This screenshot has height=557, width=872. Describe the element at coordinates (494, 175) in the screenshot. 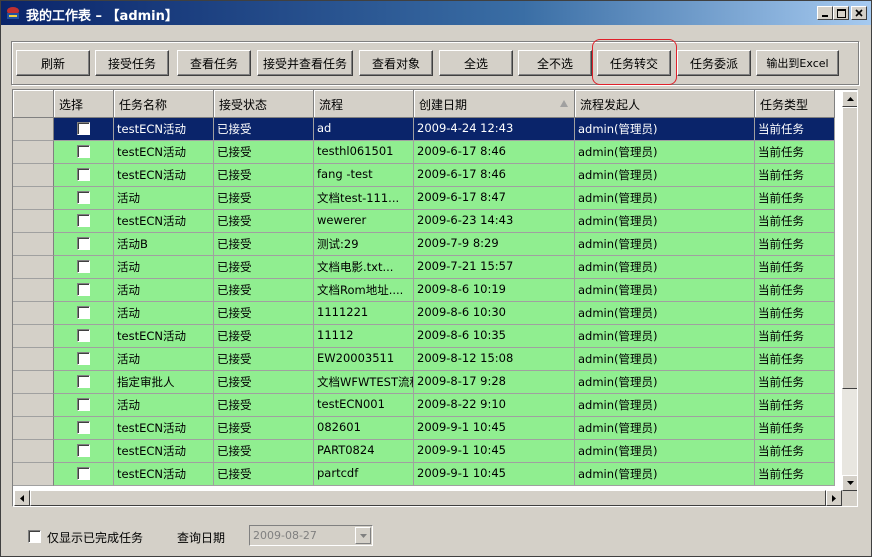

I see `create-date-cell: 2009-6-17 8:46` at that location.